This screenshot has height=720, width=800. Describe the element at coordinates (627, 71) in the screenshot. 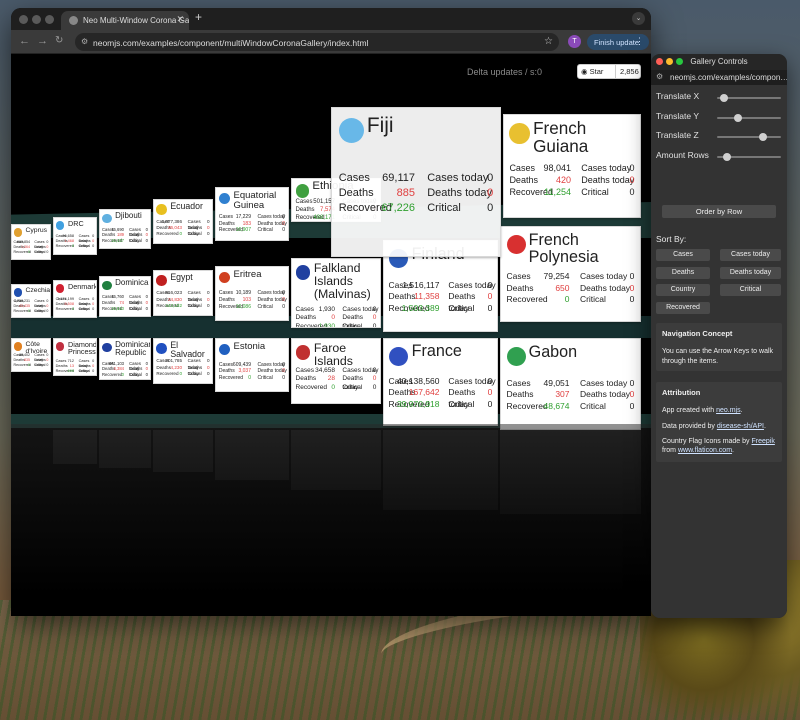

I see `github-star-count: 2,856` at that location.